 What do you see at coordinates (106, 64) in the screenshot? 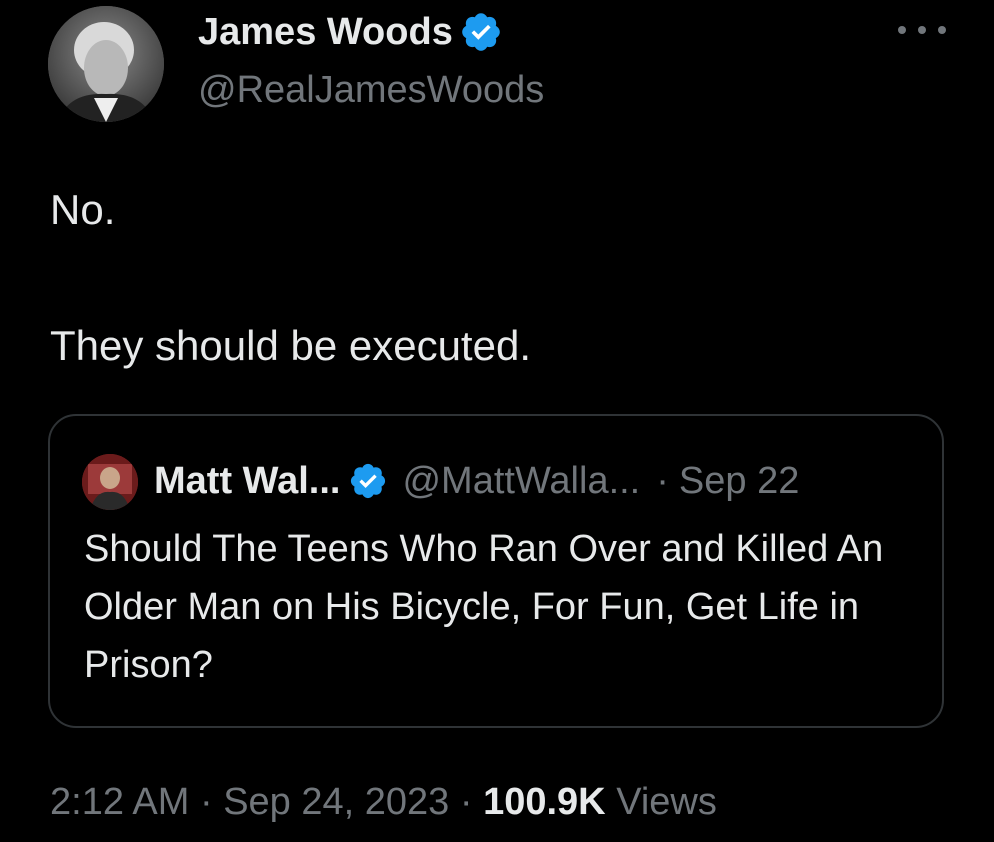
I see `author-avatar` at bounding box center [106, 64].